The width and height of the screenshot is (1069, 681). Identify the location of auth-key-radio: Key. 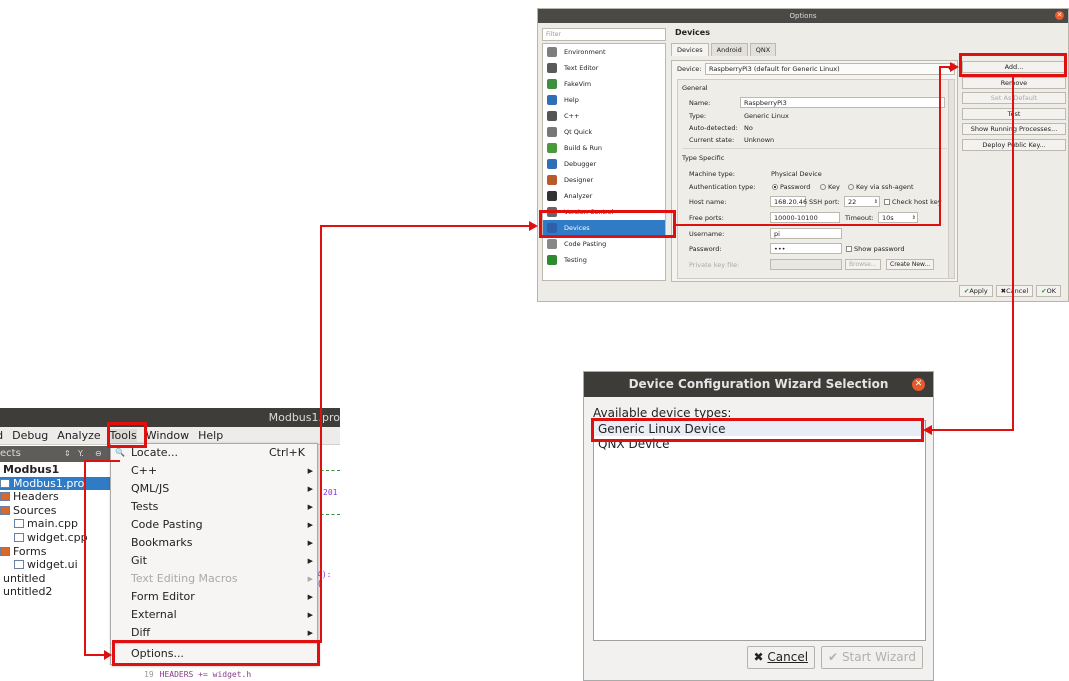
(830, 187).